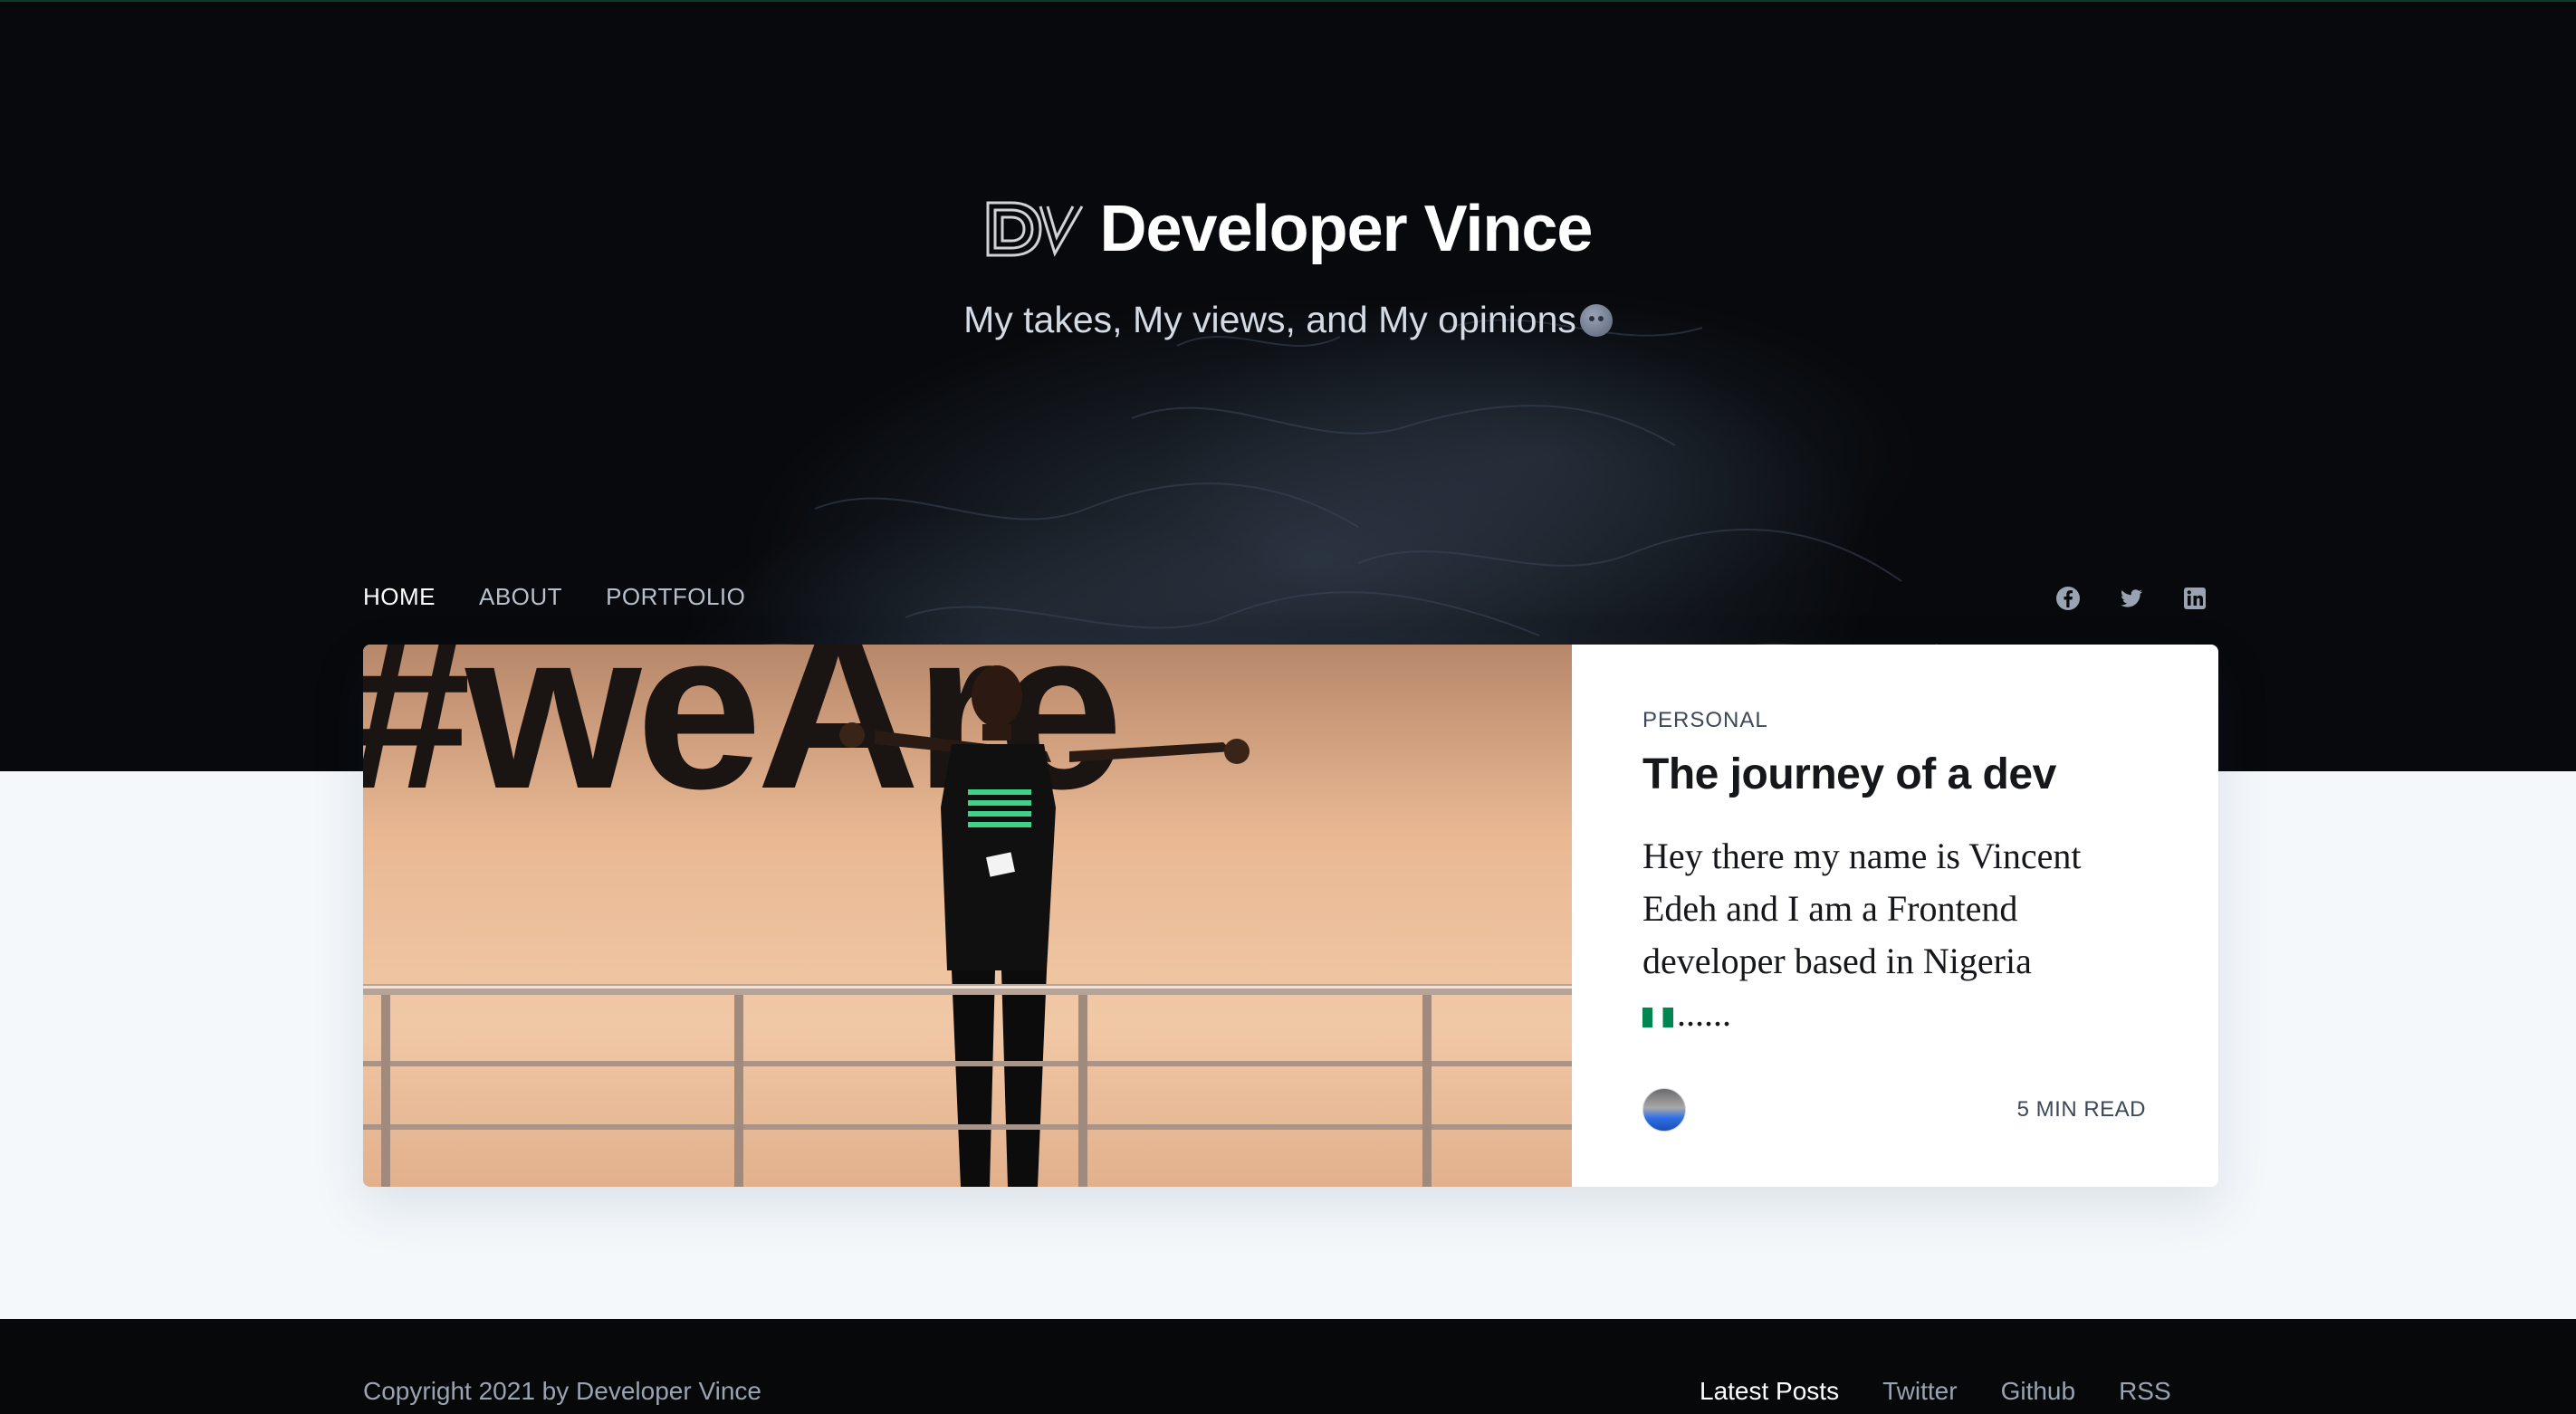 The image size is (2576, 1414). Describe the element at coordinates (1895, 774) in the screenshot. I see `post-title: The journey of a dev` at that location.